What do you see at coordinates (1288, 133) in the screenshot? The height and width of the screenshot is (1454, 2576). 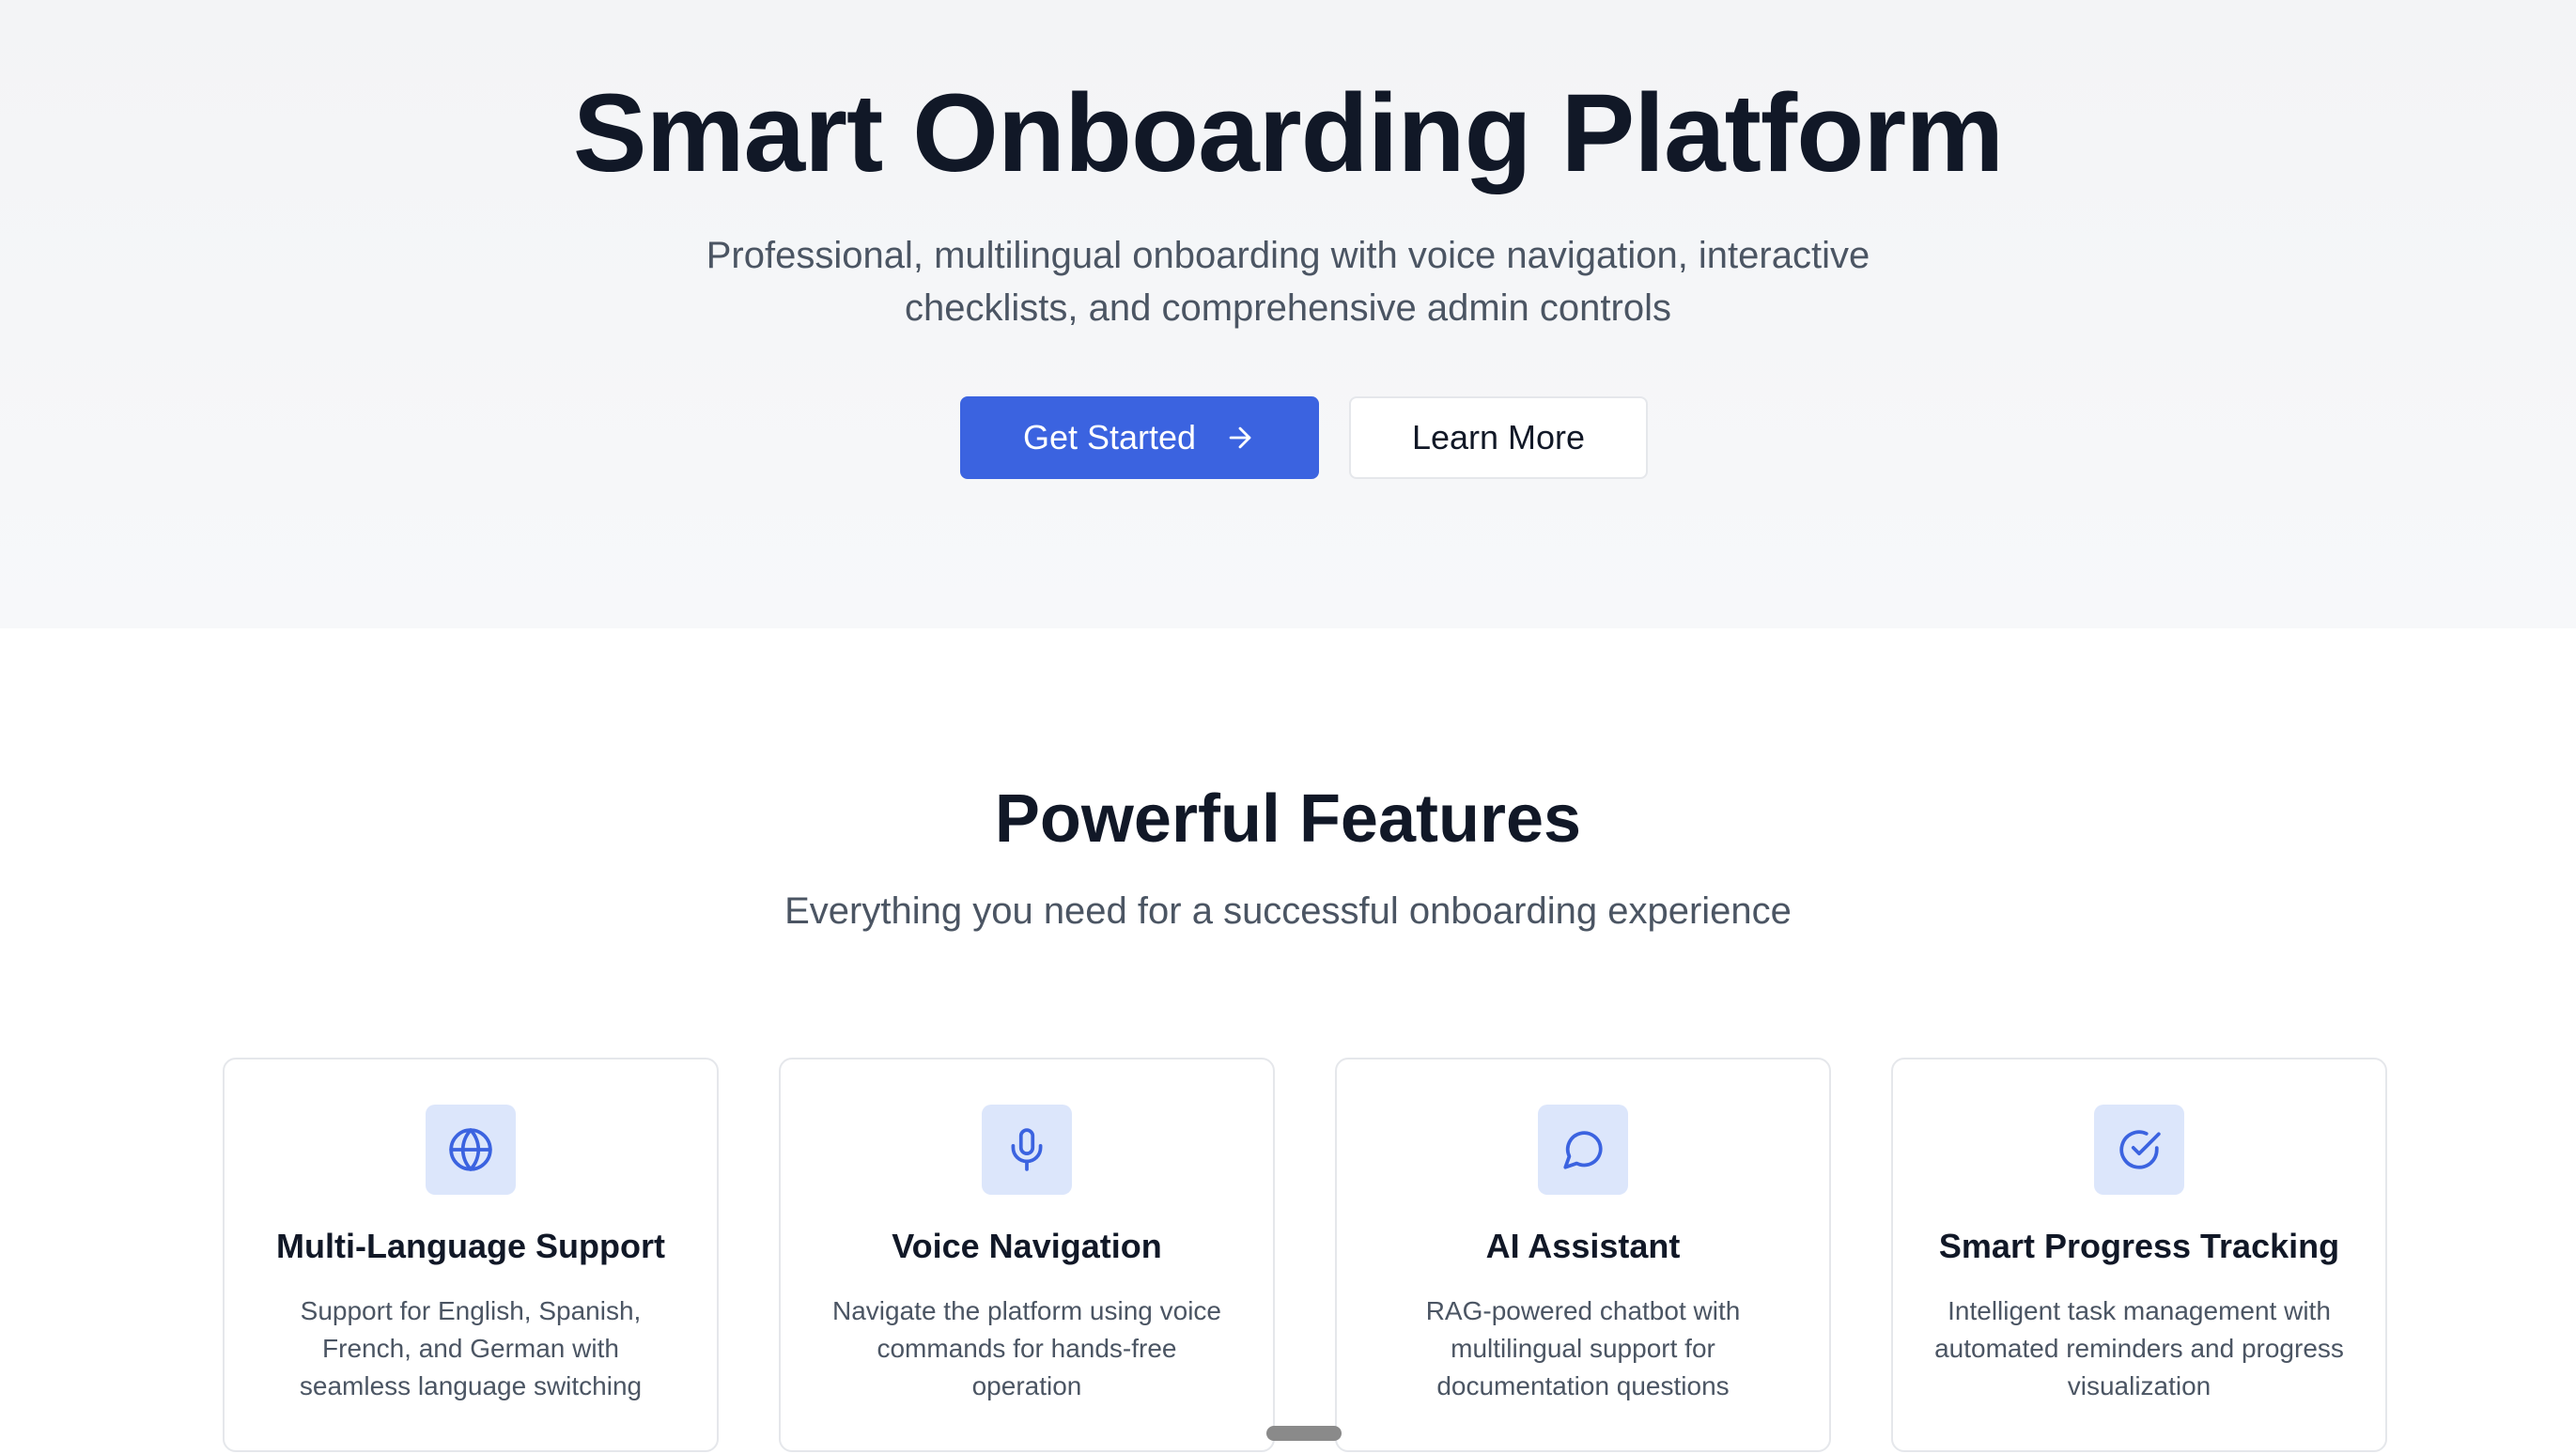 I see `hero-title: Smart Onboarding Platform` at bounding box center [1288, 133].